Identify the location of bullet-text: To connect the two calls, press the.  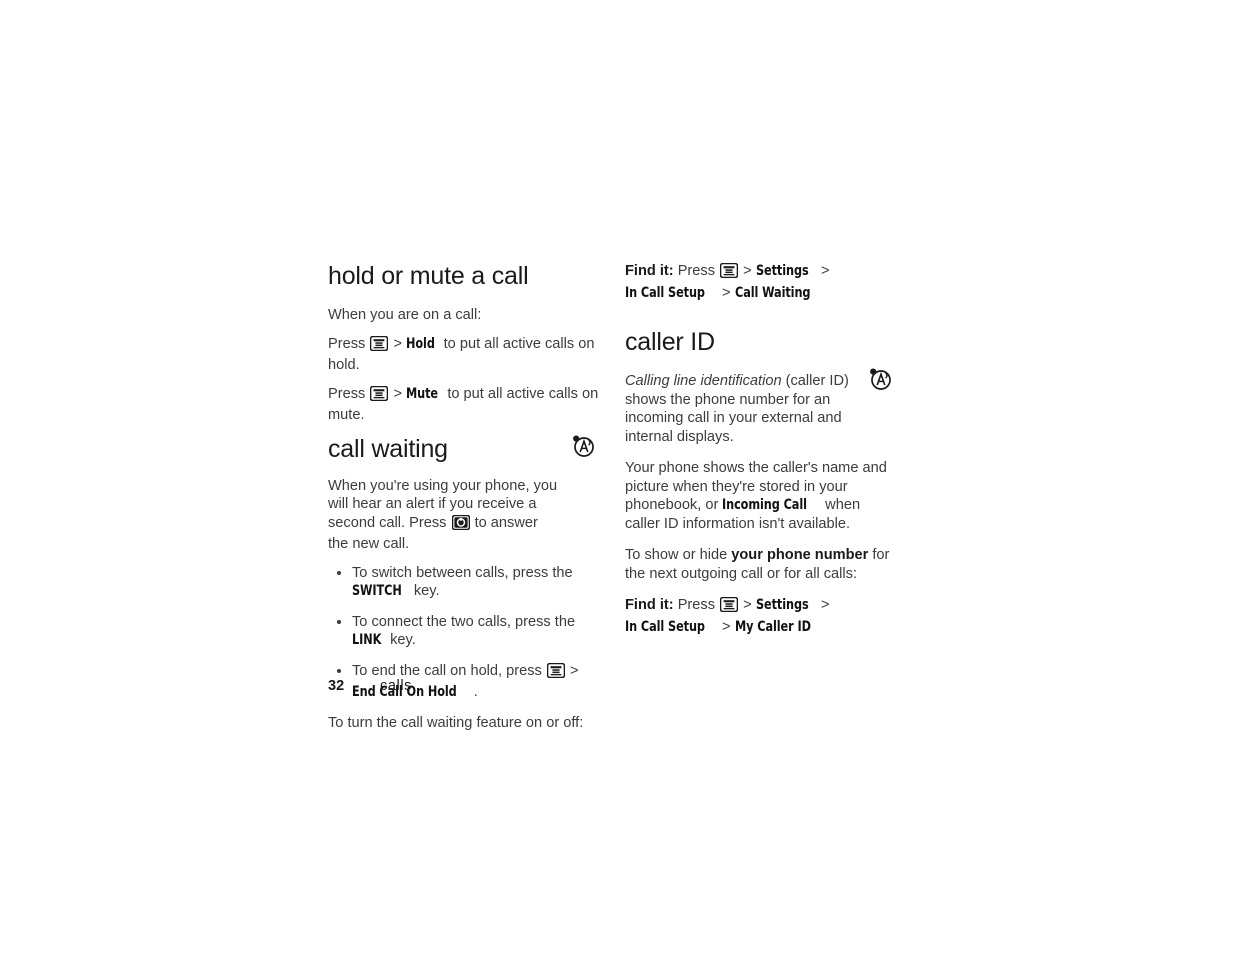
(464, 621).